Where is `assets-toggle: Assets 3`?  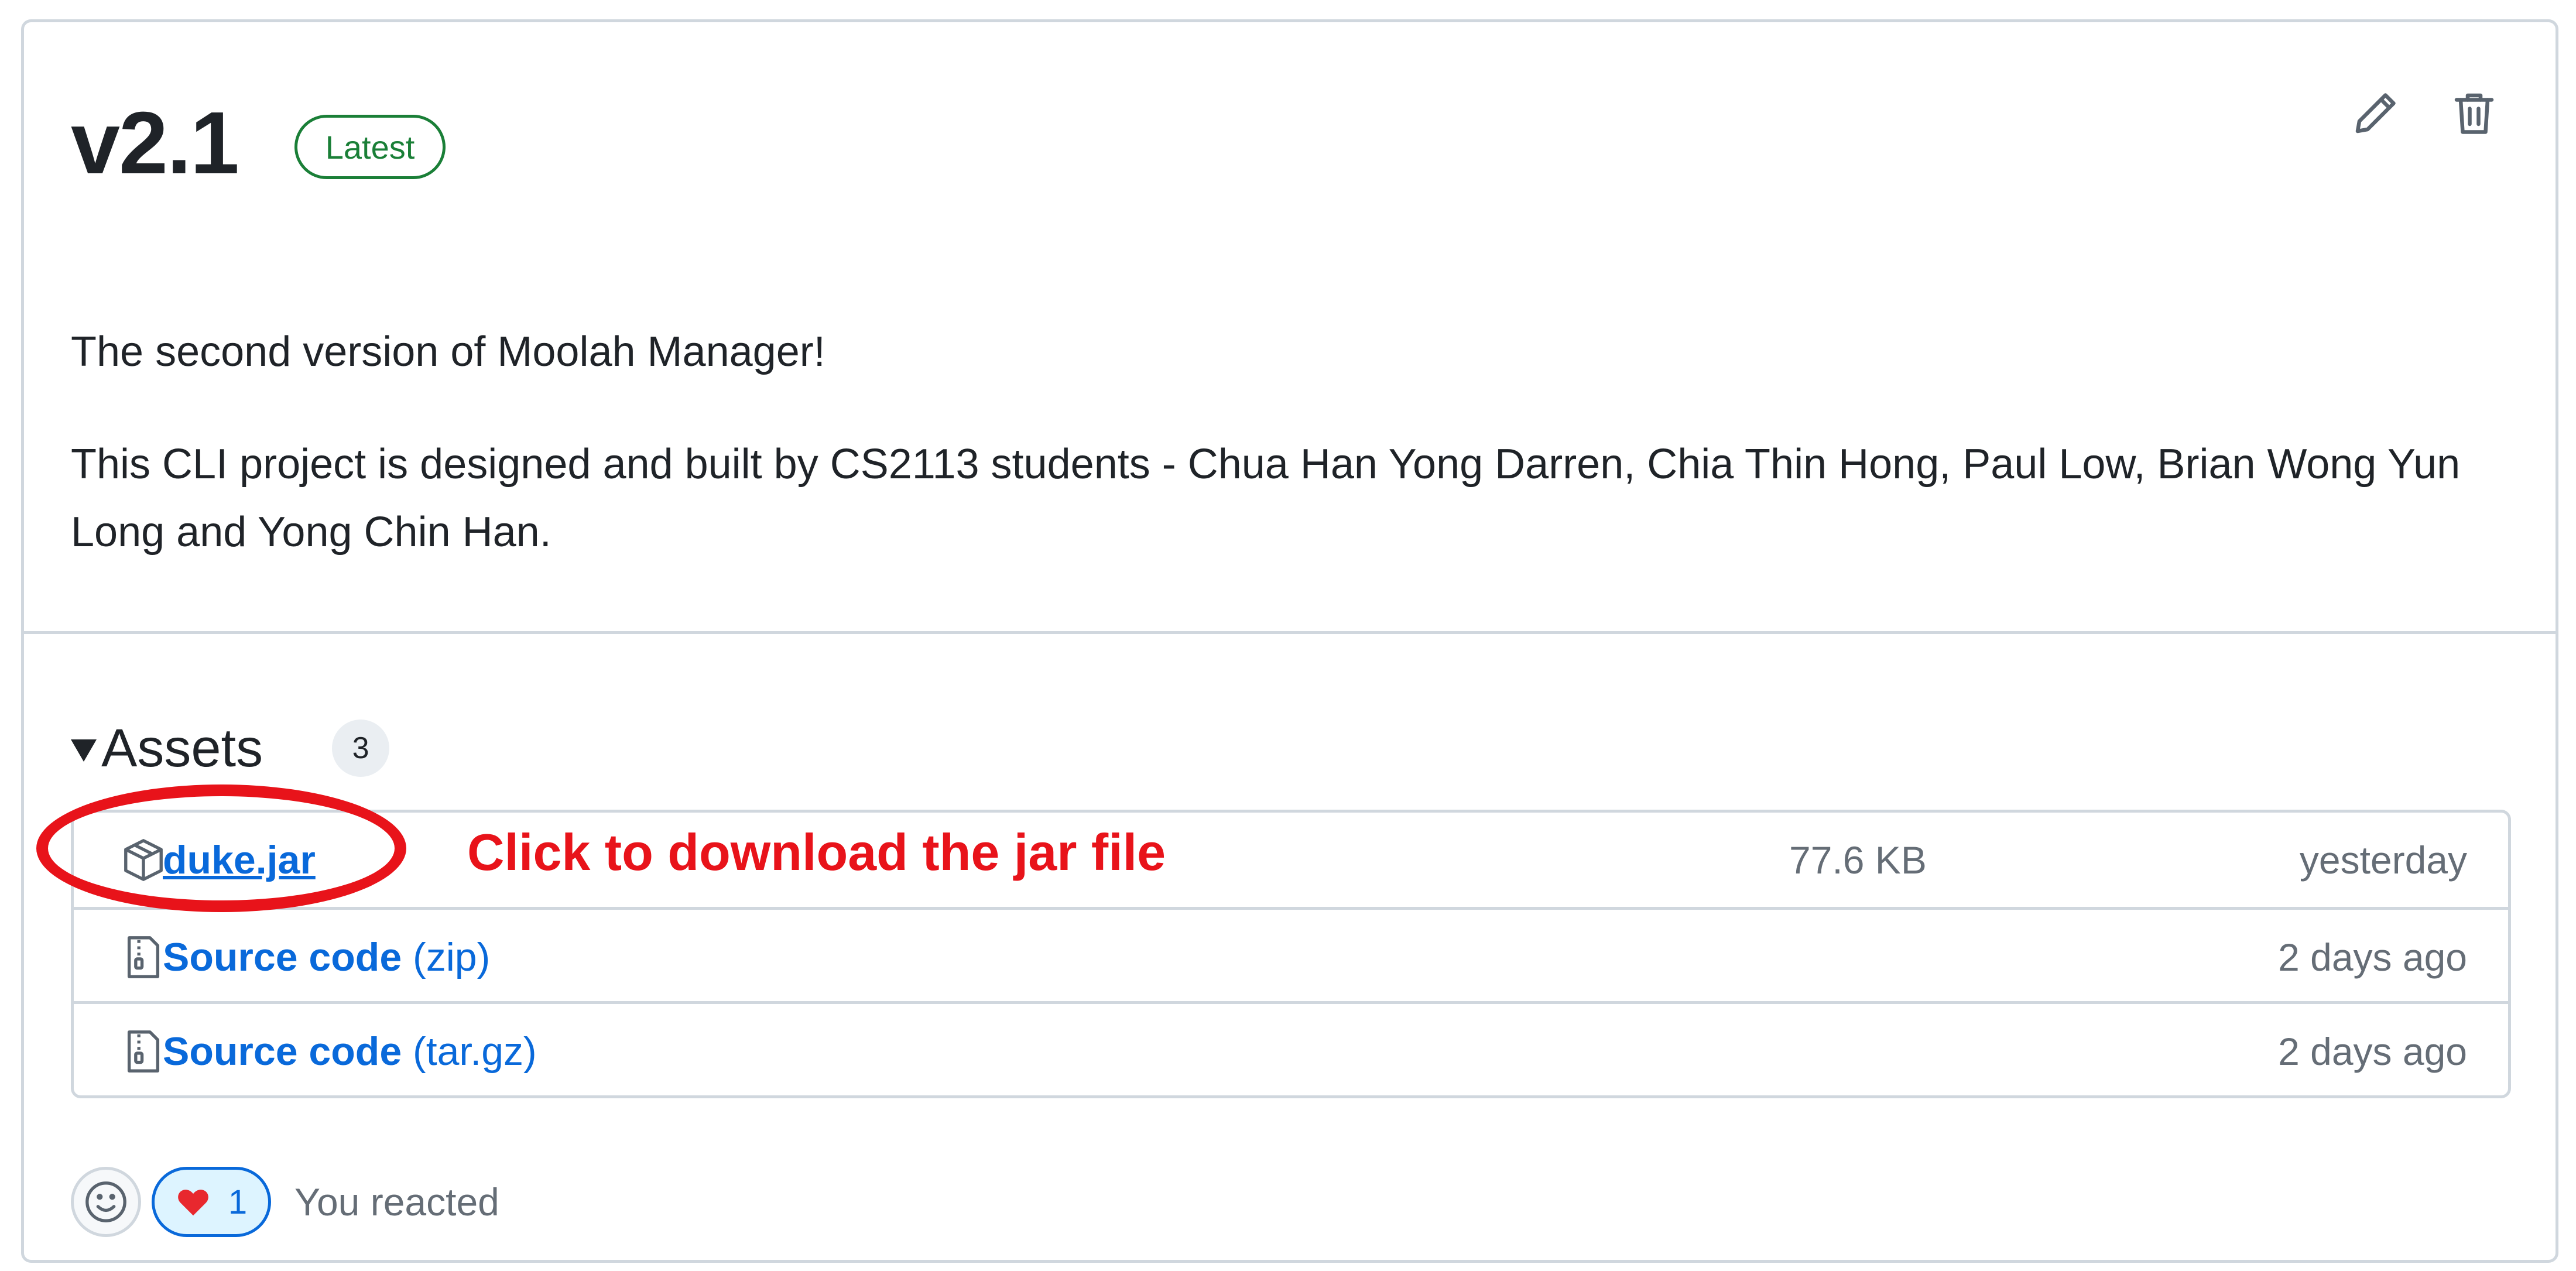 assets-toggle: Assets 3 is located at coordinates (231, 748).